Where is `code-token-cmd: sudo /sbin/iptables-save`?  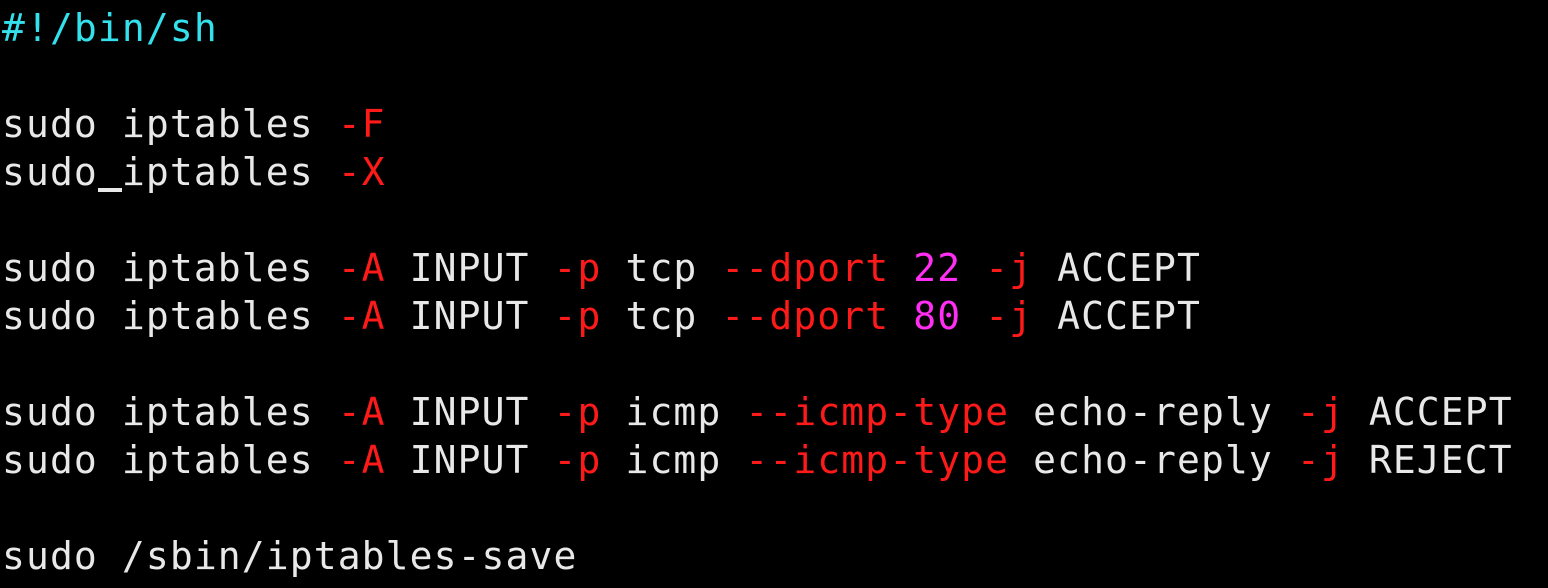 code-token-cmd: sudo /sbin/iptables-save is located at coordinates (290, 556).